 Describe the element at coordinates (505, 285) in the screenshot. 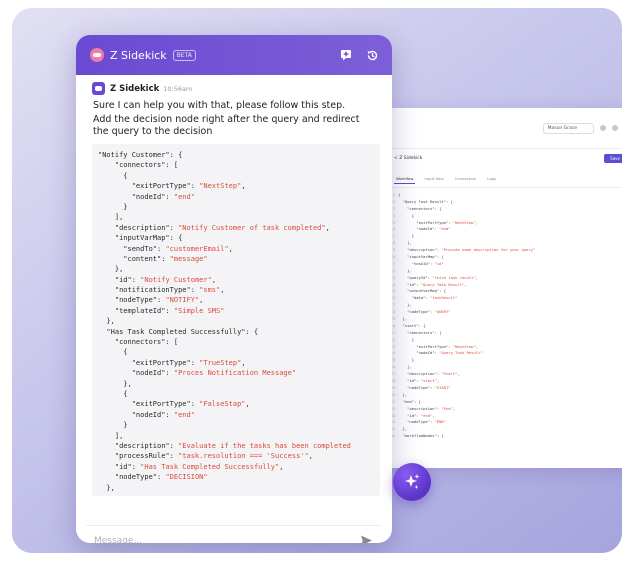

I see `editor-code-line: 14 "id": "Query Task Result",` at that location.